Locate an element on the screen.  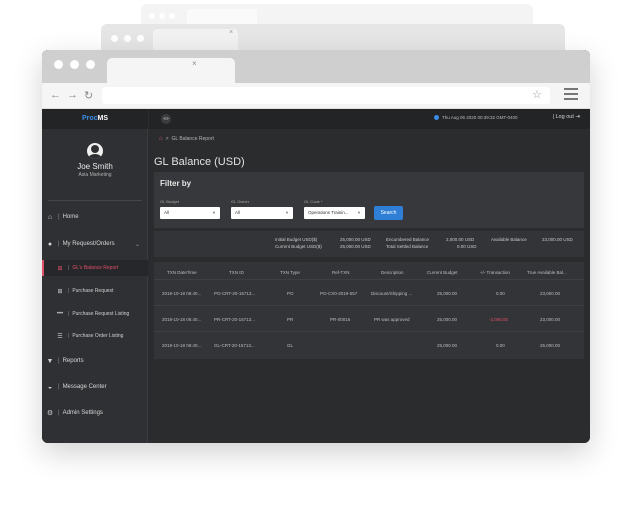
sidebar-item-message-center: ◒ | Message Center is located at coordinates (95, 387).